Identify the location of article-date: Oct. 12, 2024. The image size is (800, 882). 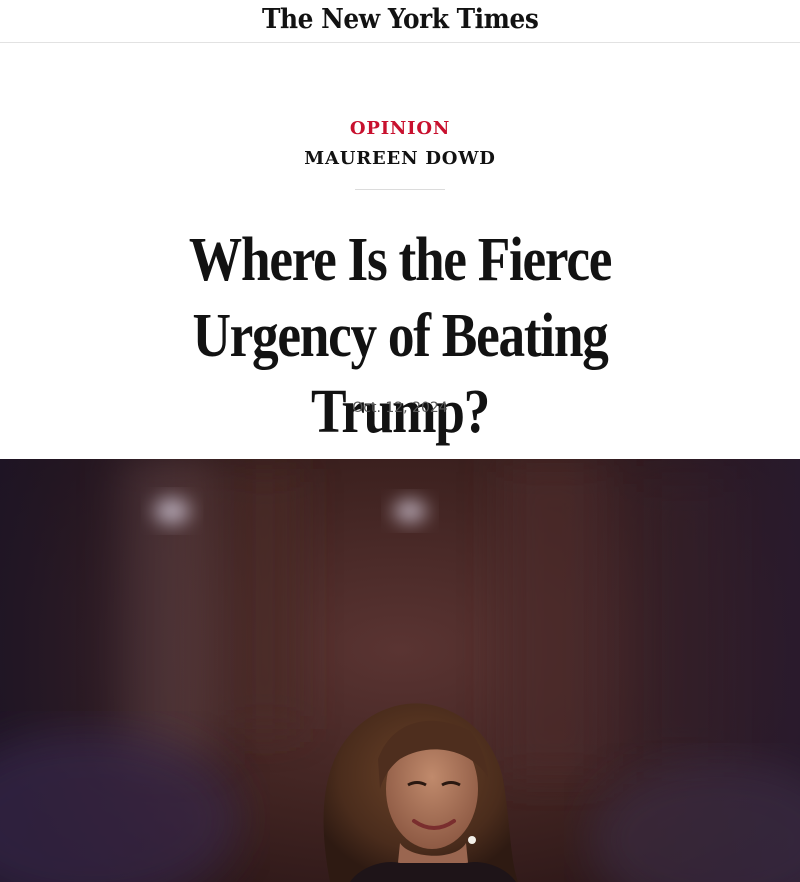
(400, 408).